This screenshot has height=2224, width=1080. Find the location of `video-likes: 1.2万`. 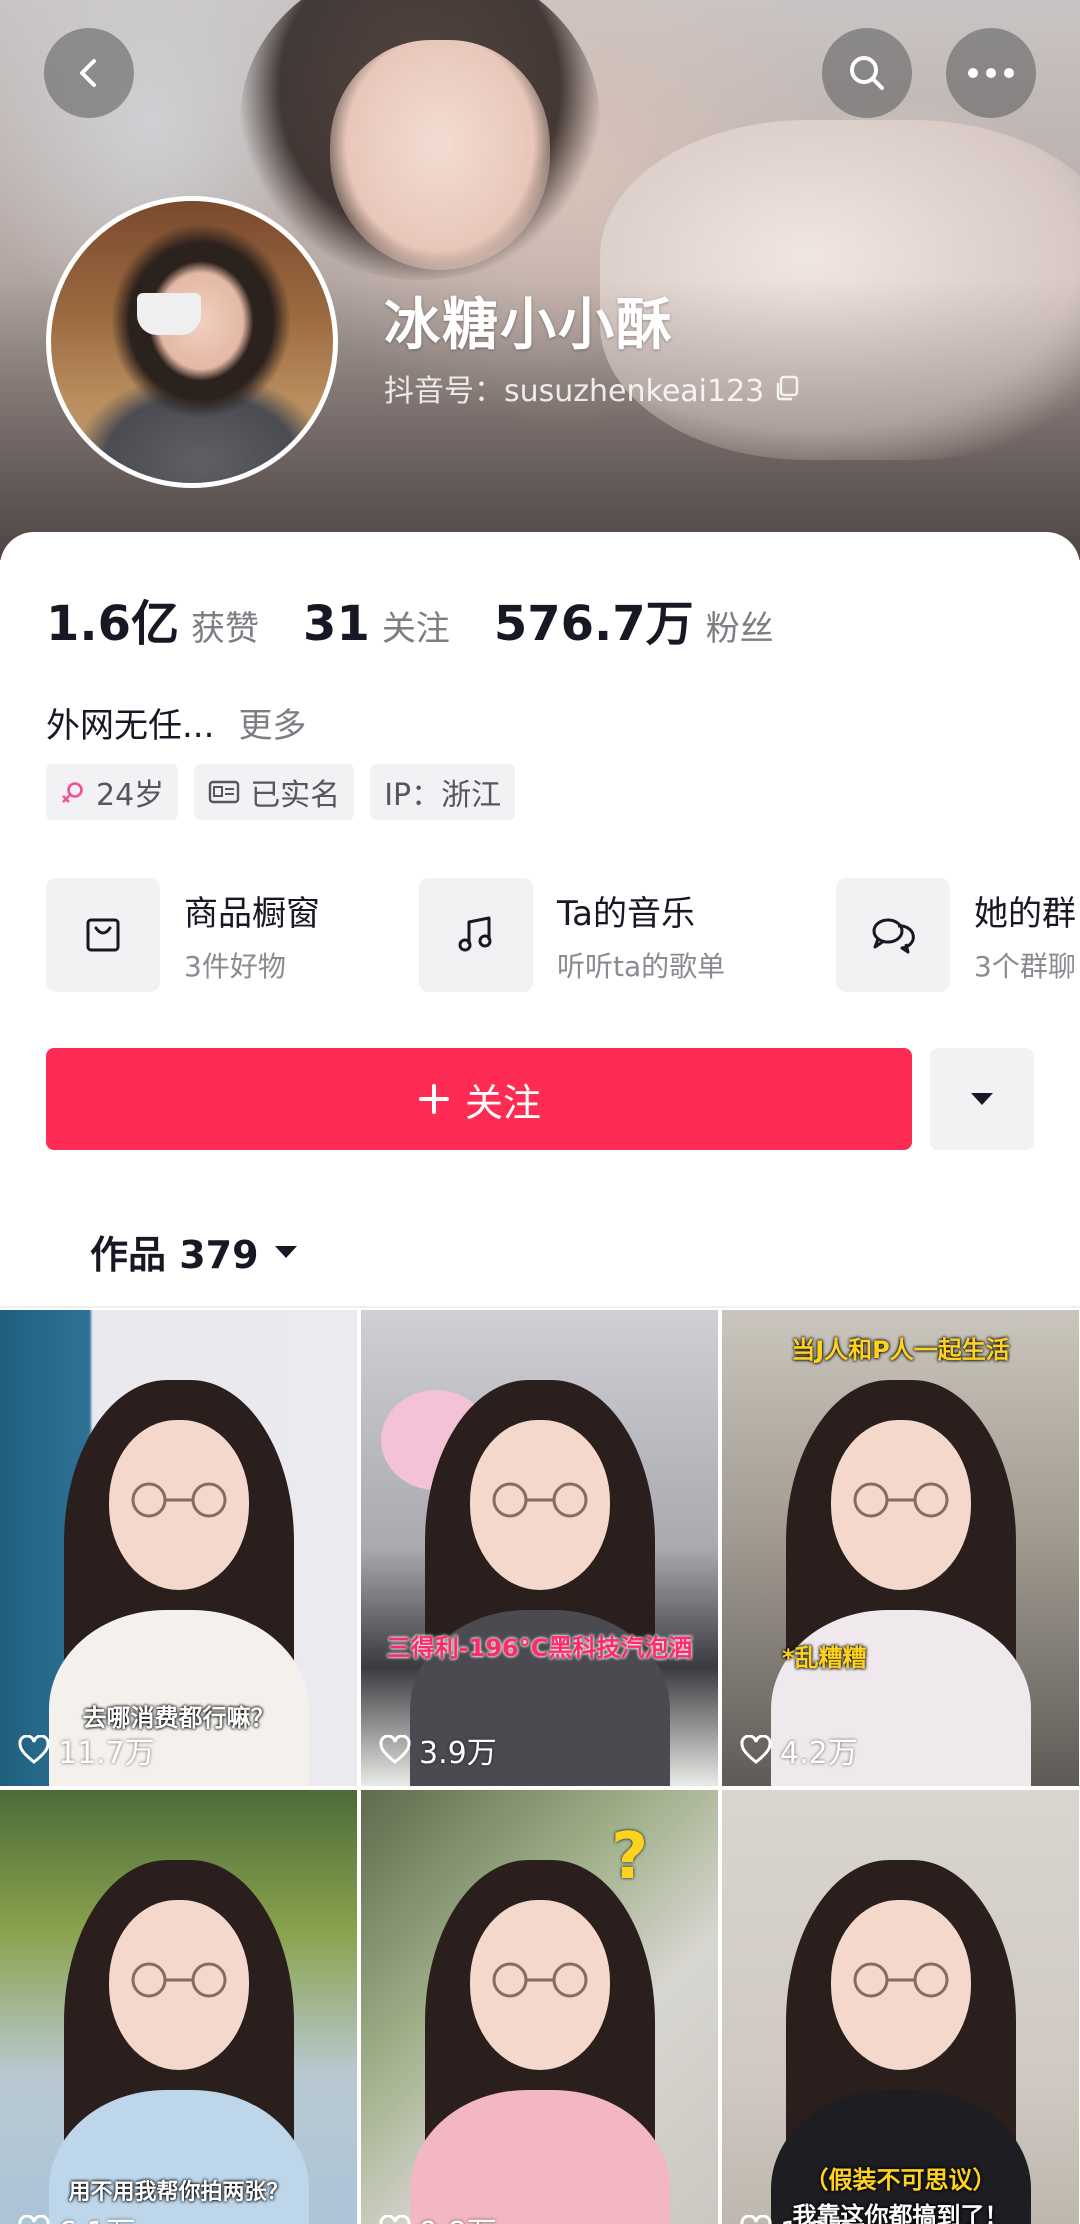

video-likes: 1.2万 is located at coordinates (799, 2216).